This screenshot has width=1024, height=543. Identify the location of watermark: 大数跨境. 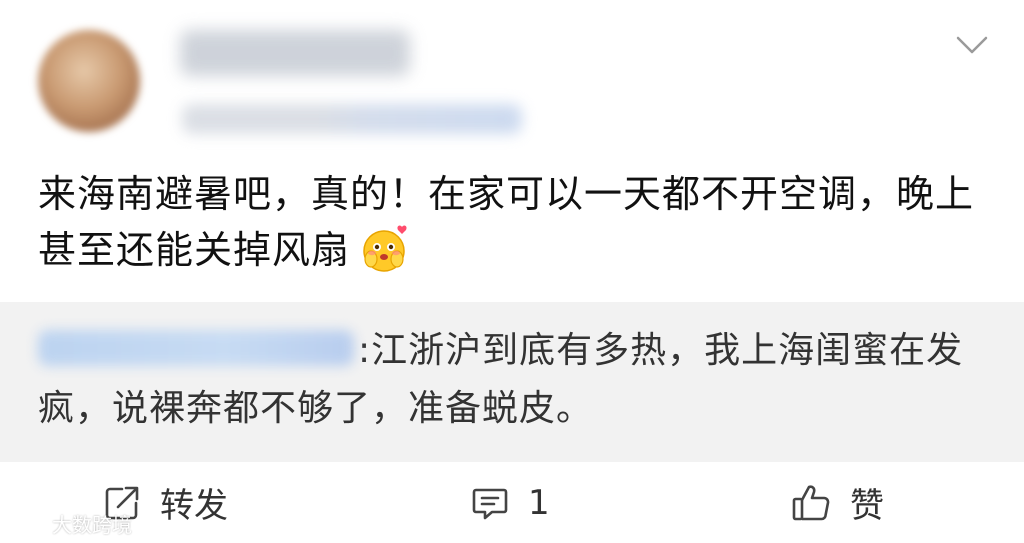
(69, 523).